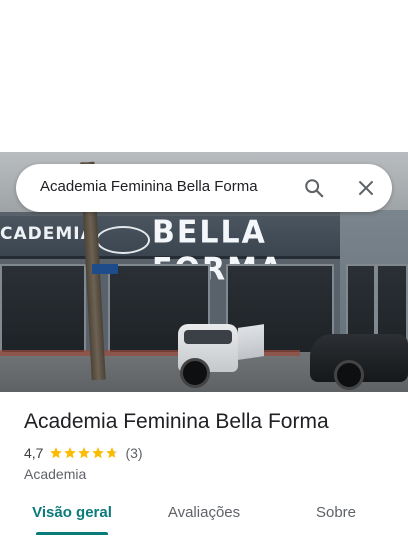 The image size is (408, 544). Describe the element at coordinates (314, 188) in the screenshot. I see `search-icon` at that location.